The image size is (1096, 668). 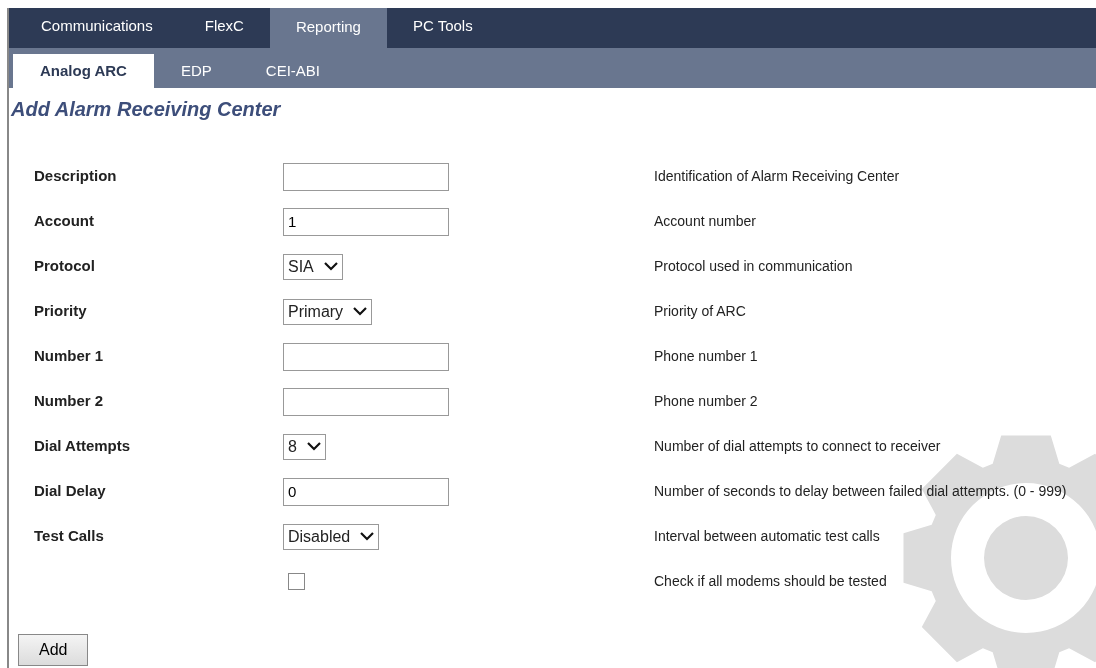 I want to click on field-label: Number 1, so click(x=69, y=356).